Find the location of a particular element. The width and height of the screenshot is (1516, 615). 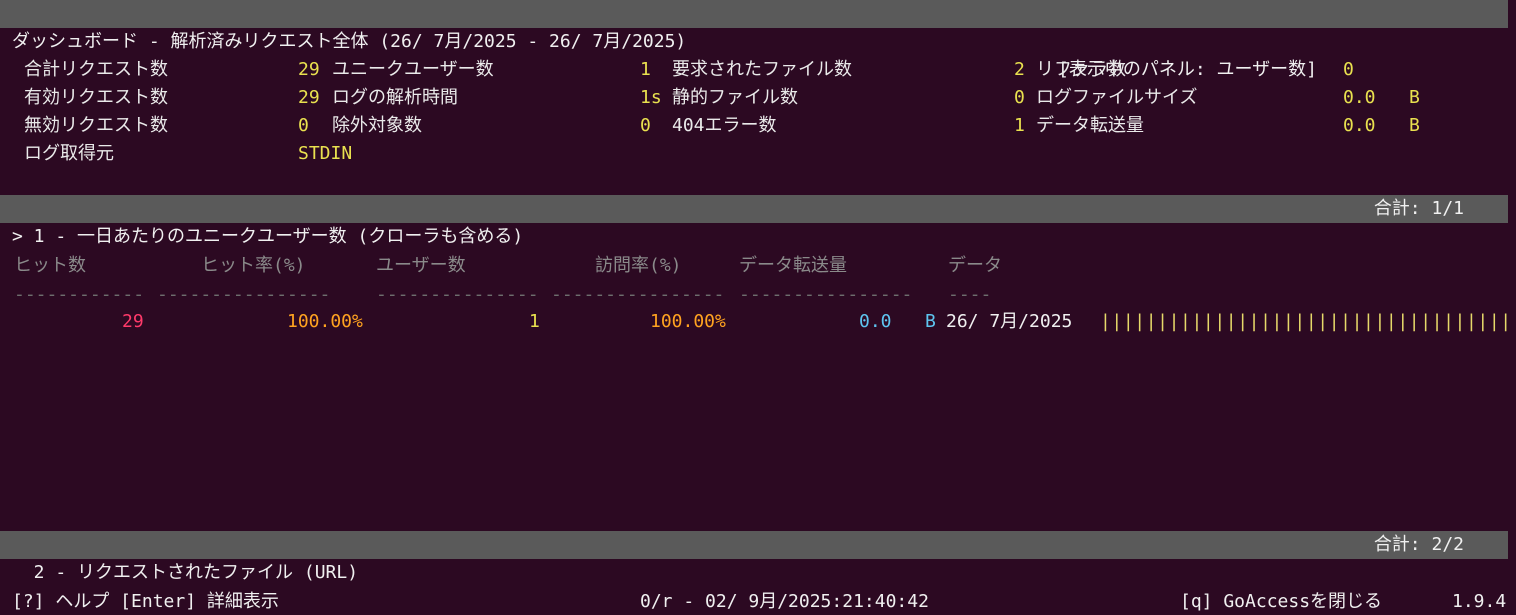

bandwidth-unit: B is located at coordinates (1414, 125).